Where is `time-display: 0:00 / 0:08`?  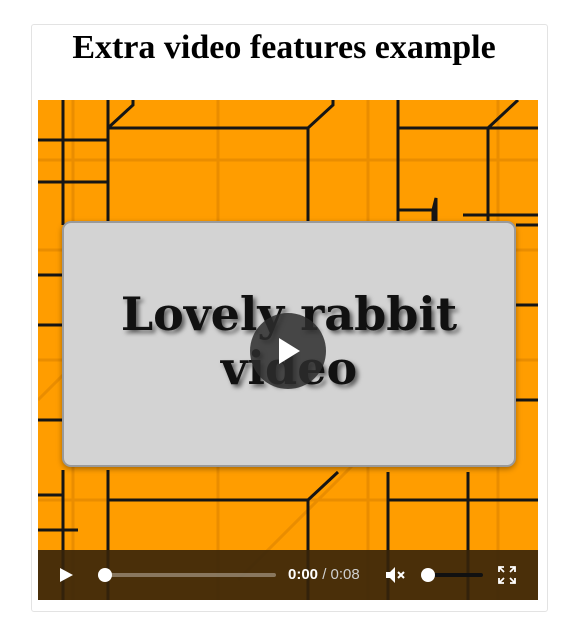 time-display: 0:00 / 0:08 is located at coordinates (324, 575).